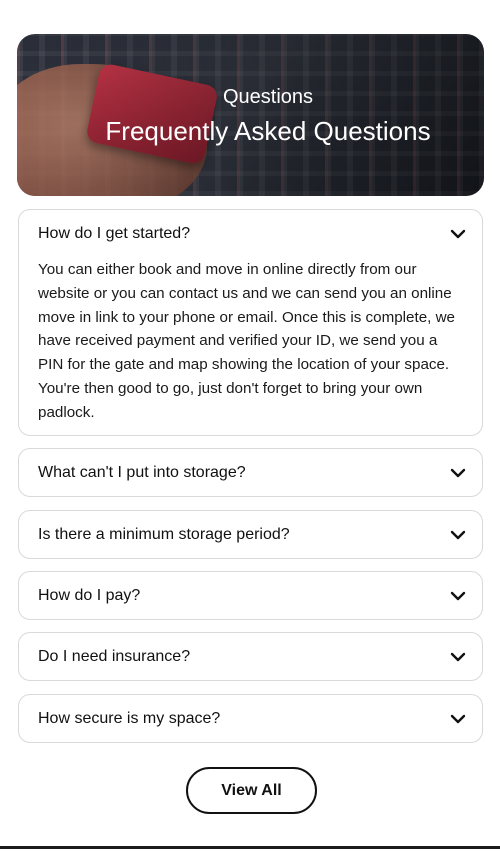 Image resolution: width=500 pixels, height=851 pixels. What do you see at coordinates (250, 472) in the screenshot?
I see `faq-item-cant-store: What can't I put into storage?` at bounding box center [250, 472].